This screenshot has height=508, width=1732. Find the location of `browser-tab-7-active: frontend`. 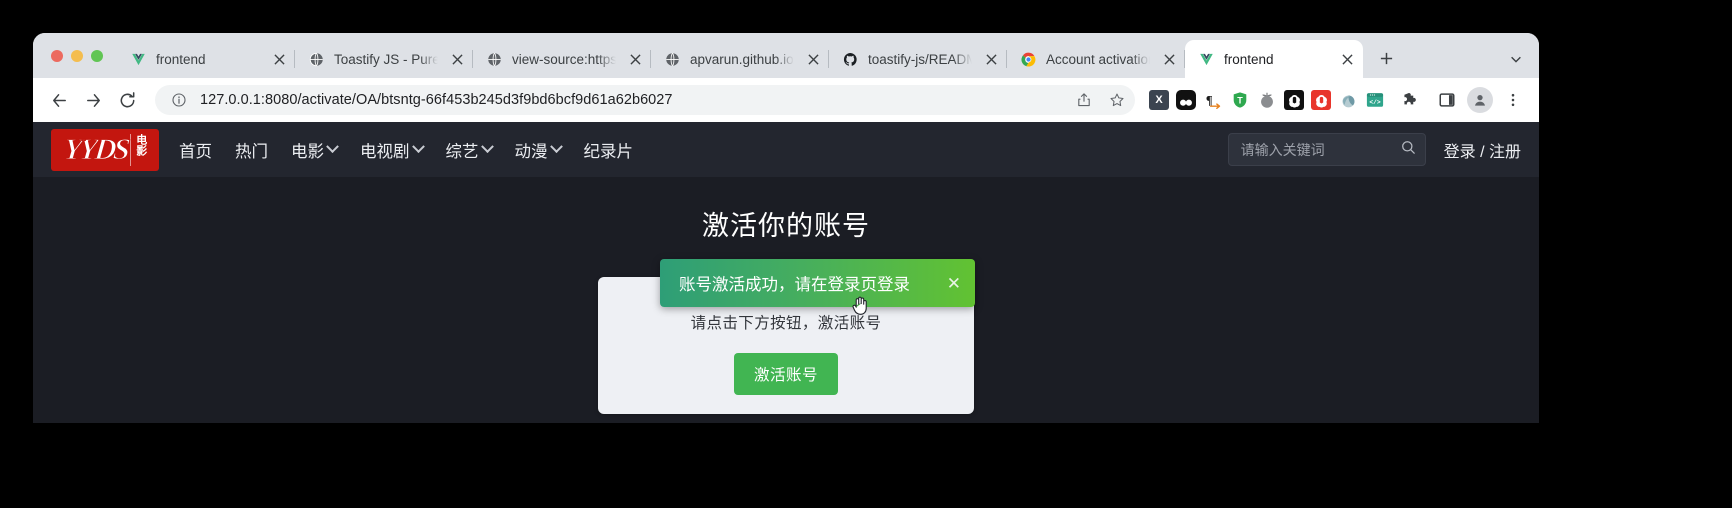

browser-tab-7-active: frontend is located at coordinates (1274, 59).